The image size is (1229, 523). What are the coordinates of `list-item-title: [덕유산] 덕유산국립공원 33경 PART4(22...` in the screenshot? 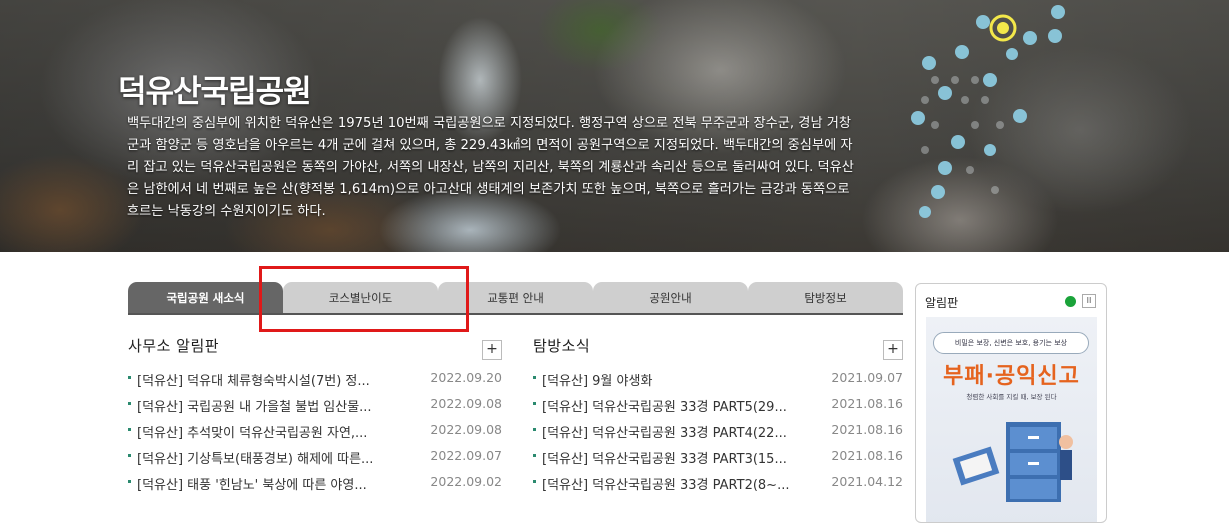 It's located at (677, 431).